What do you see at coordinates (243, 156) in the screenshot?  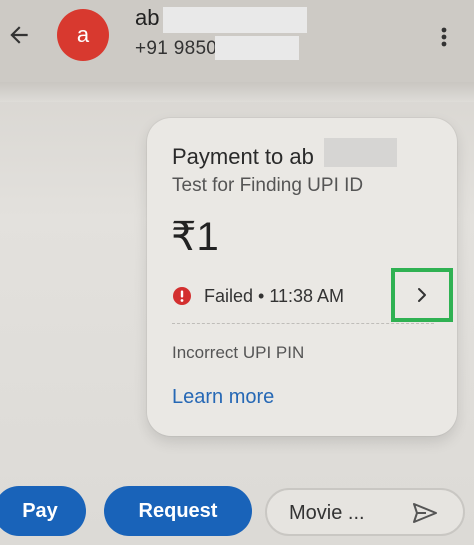 I see `payment-title: Payment to ab` at bounding box center [243, 156].